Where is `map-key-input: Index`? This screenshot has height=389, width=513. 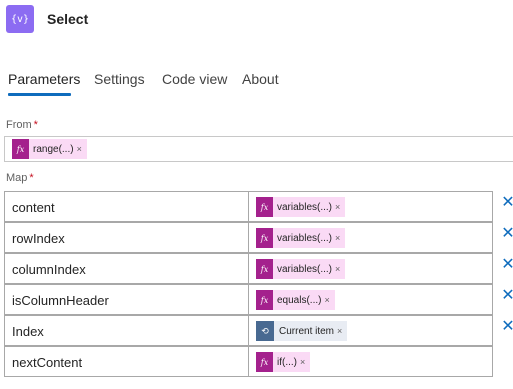
map-key-input: Index is located at coordinates (127, 330).